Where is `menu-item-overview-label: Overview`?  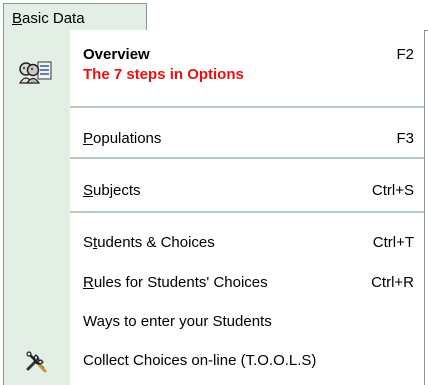 menu-item-overview-label: Overview is located at coordinates (116, 54).